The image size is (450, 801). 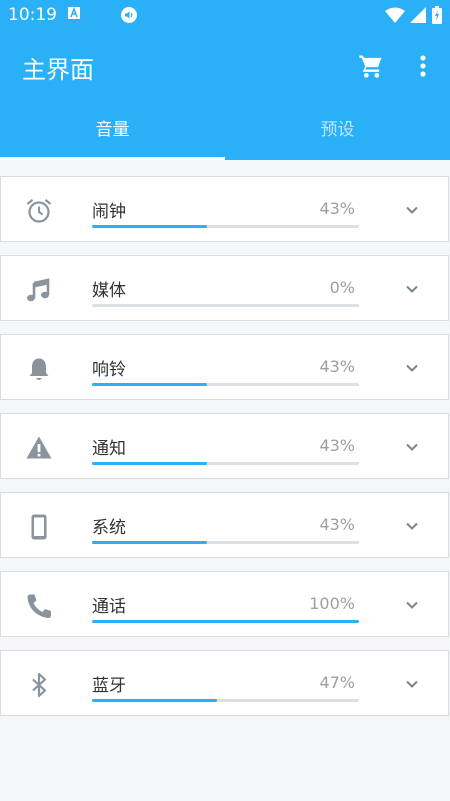 I want to click on volume-icon, so click(x=129, y=15).